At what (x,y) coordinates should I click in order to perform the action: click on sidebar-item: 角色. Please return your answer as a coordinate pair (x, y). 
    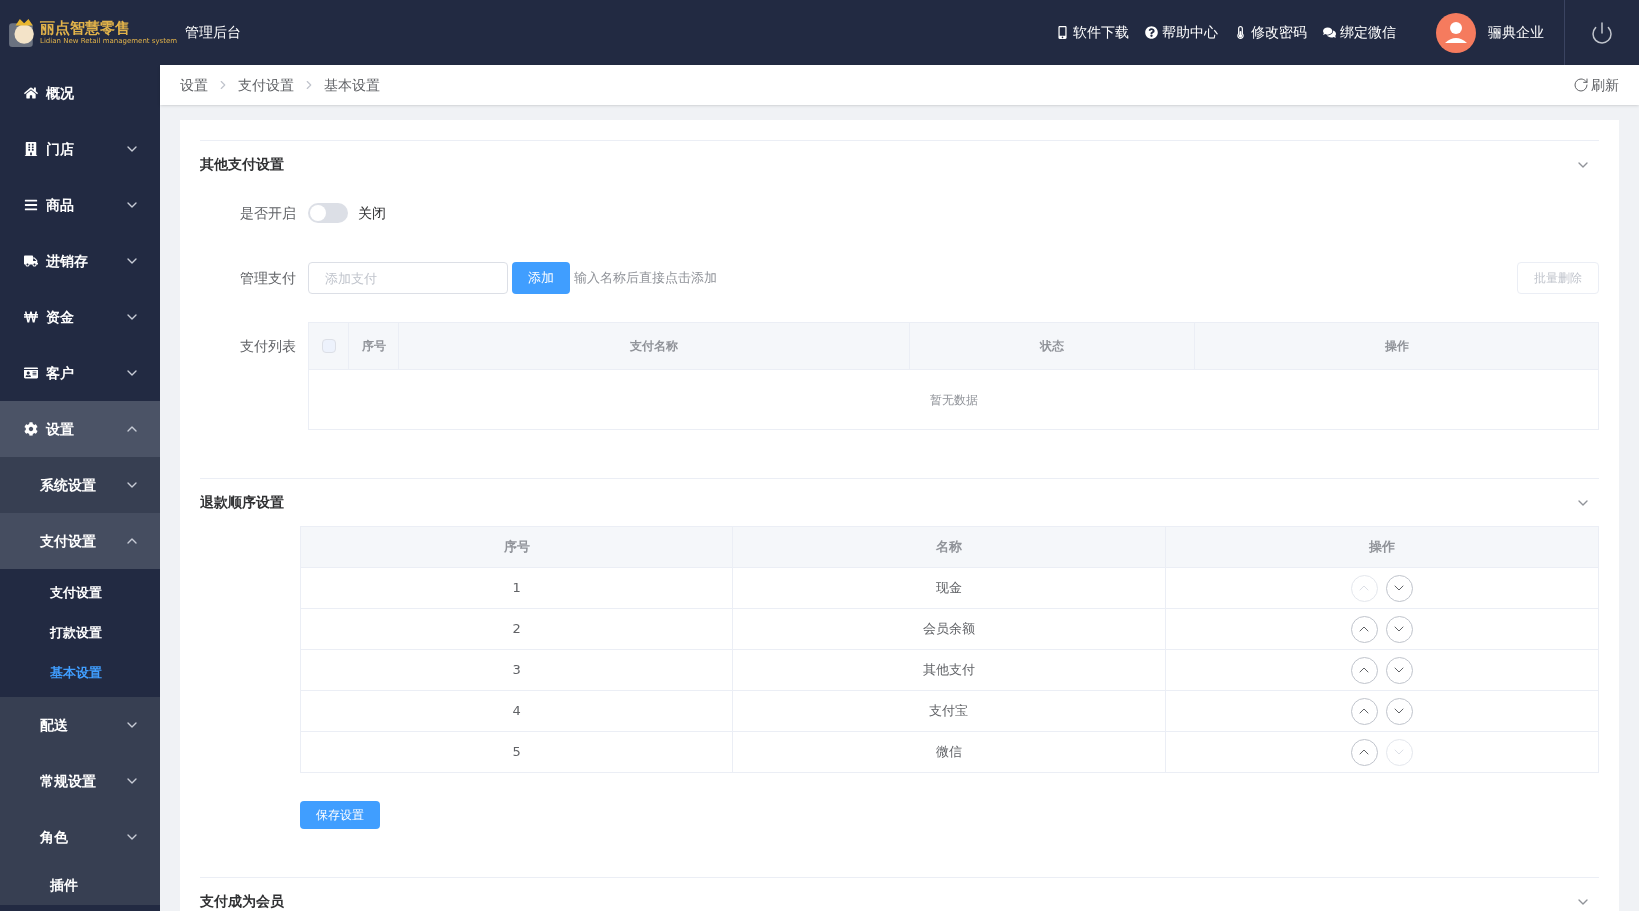
    Looking at the image, I should click on (80, 837).